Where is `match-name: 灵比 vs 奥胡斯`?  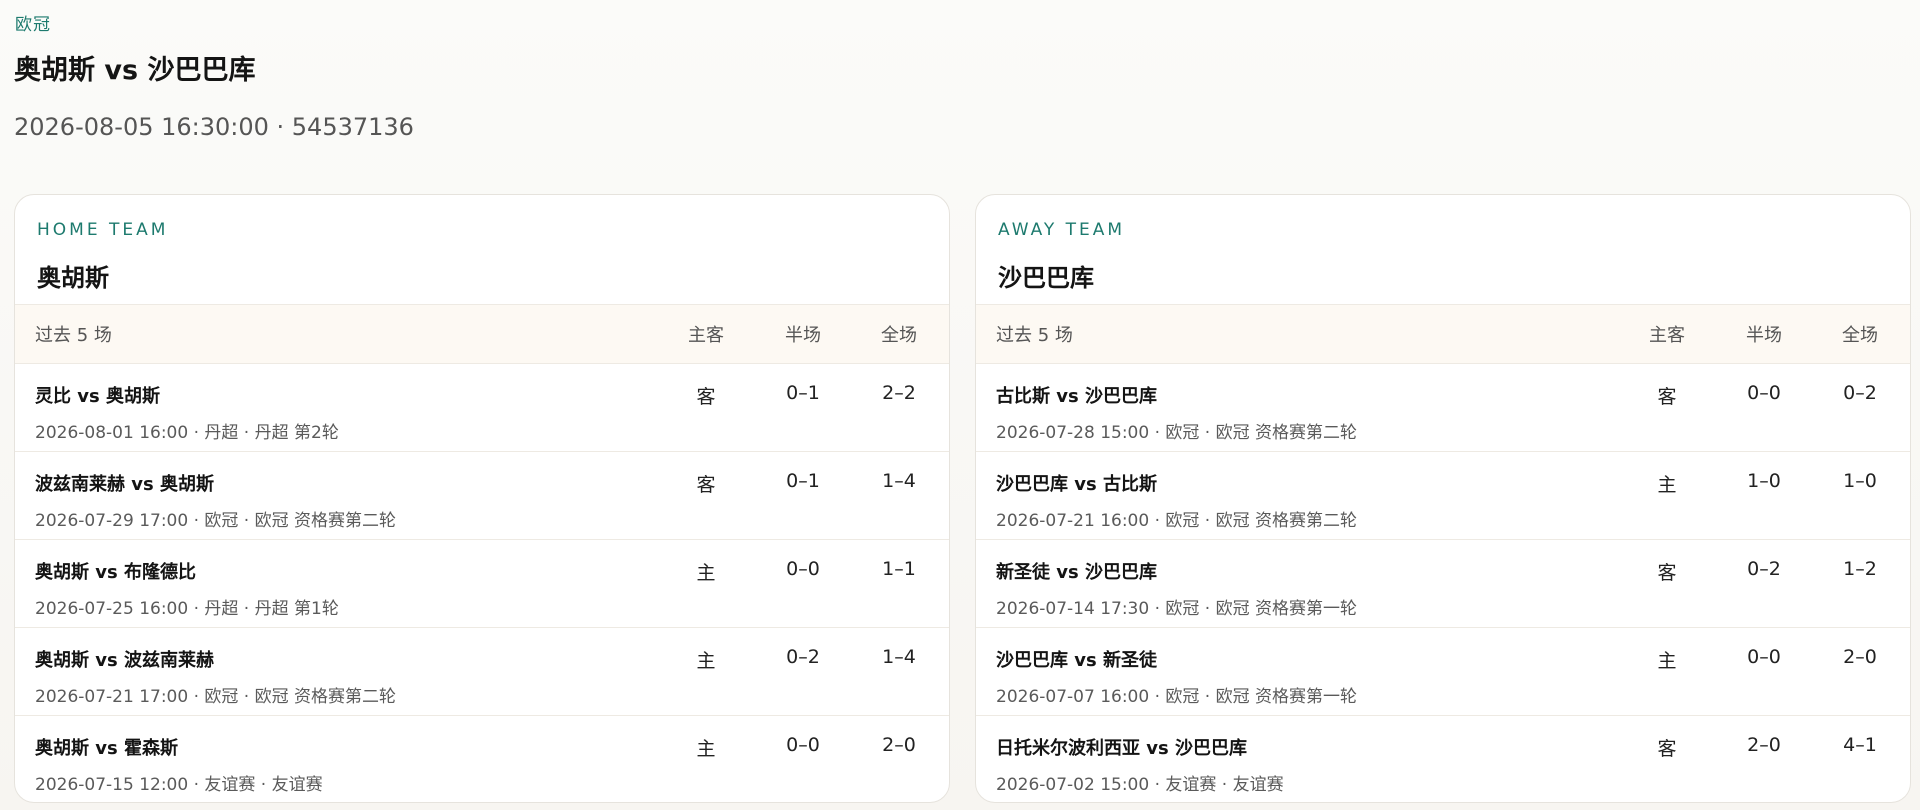
match-name: 灵比 vs 奥胡斯 is located at coordinates (97, 396).